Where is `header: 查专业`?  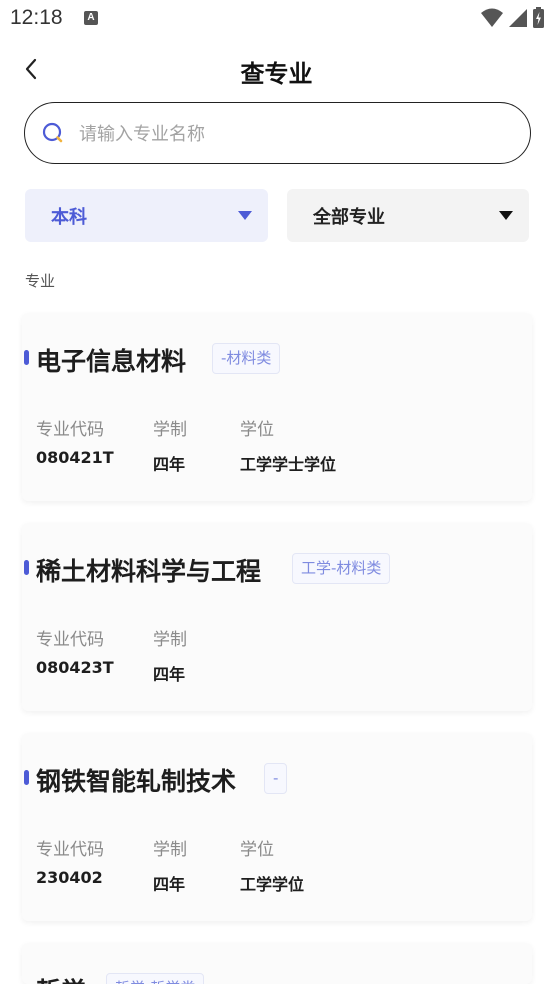
header: 查专业 is located at coordinates (276, 70).